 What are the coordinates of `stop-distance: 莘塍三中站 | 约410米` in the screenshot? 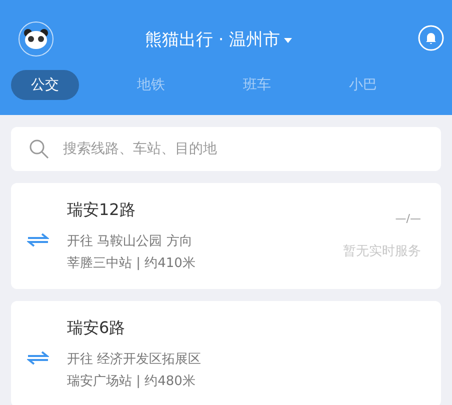 It's located at (131, 263).